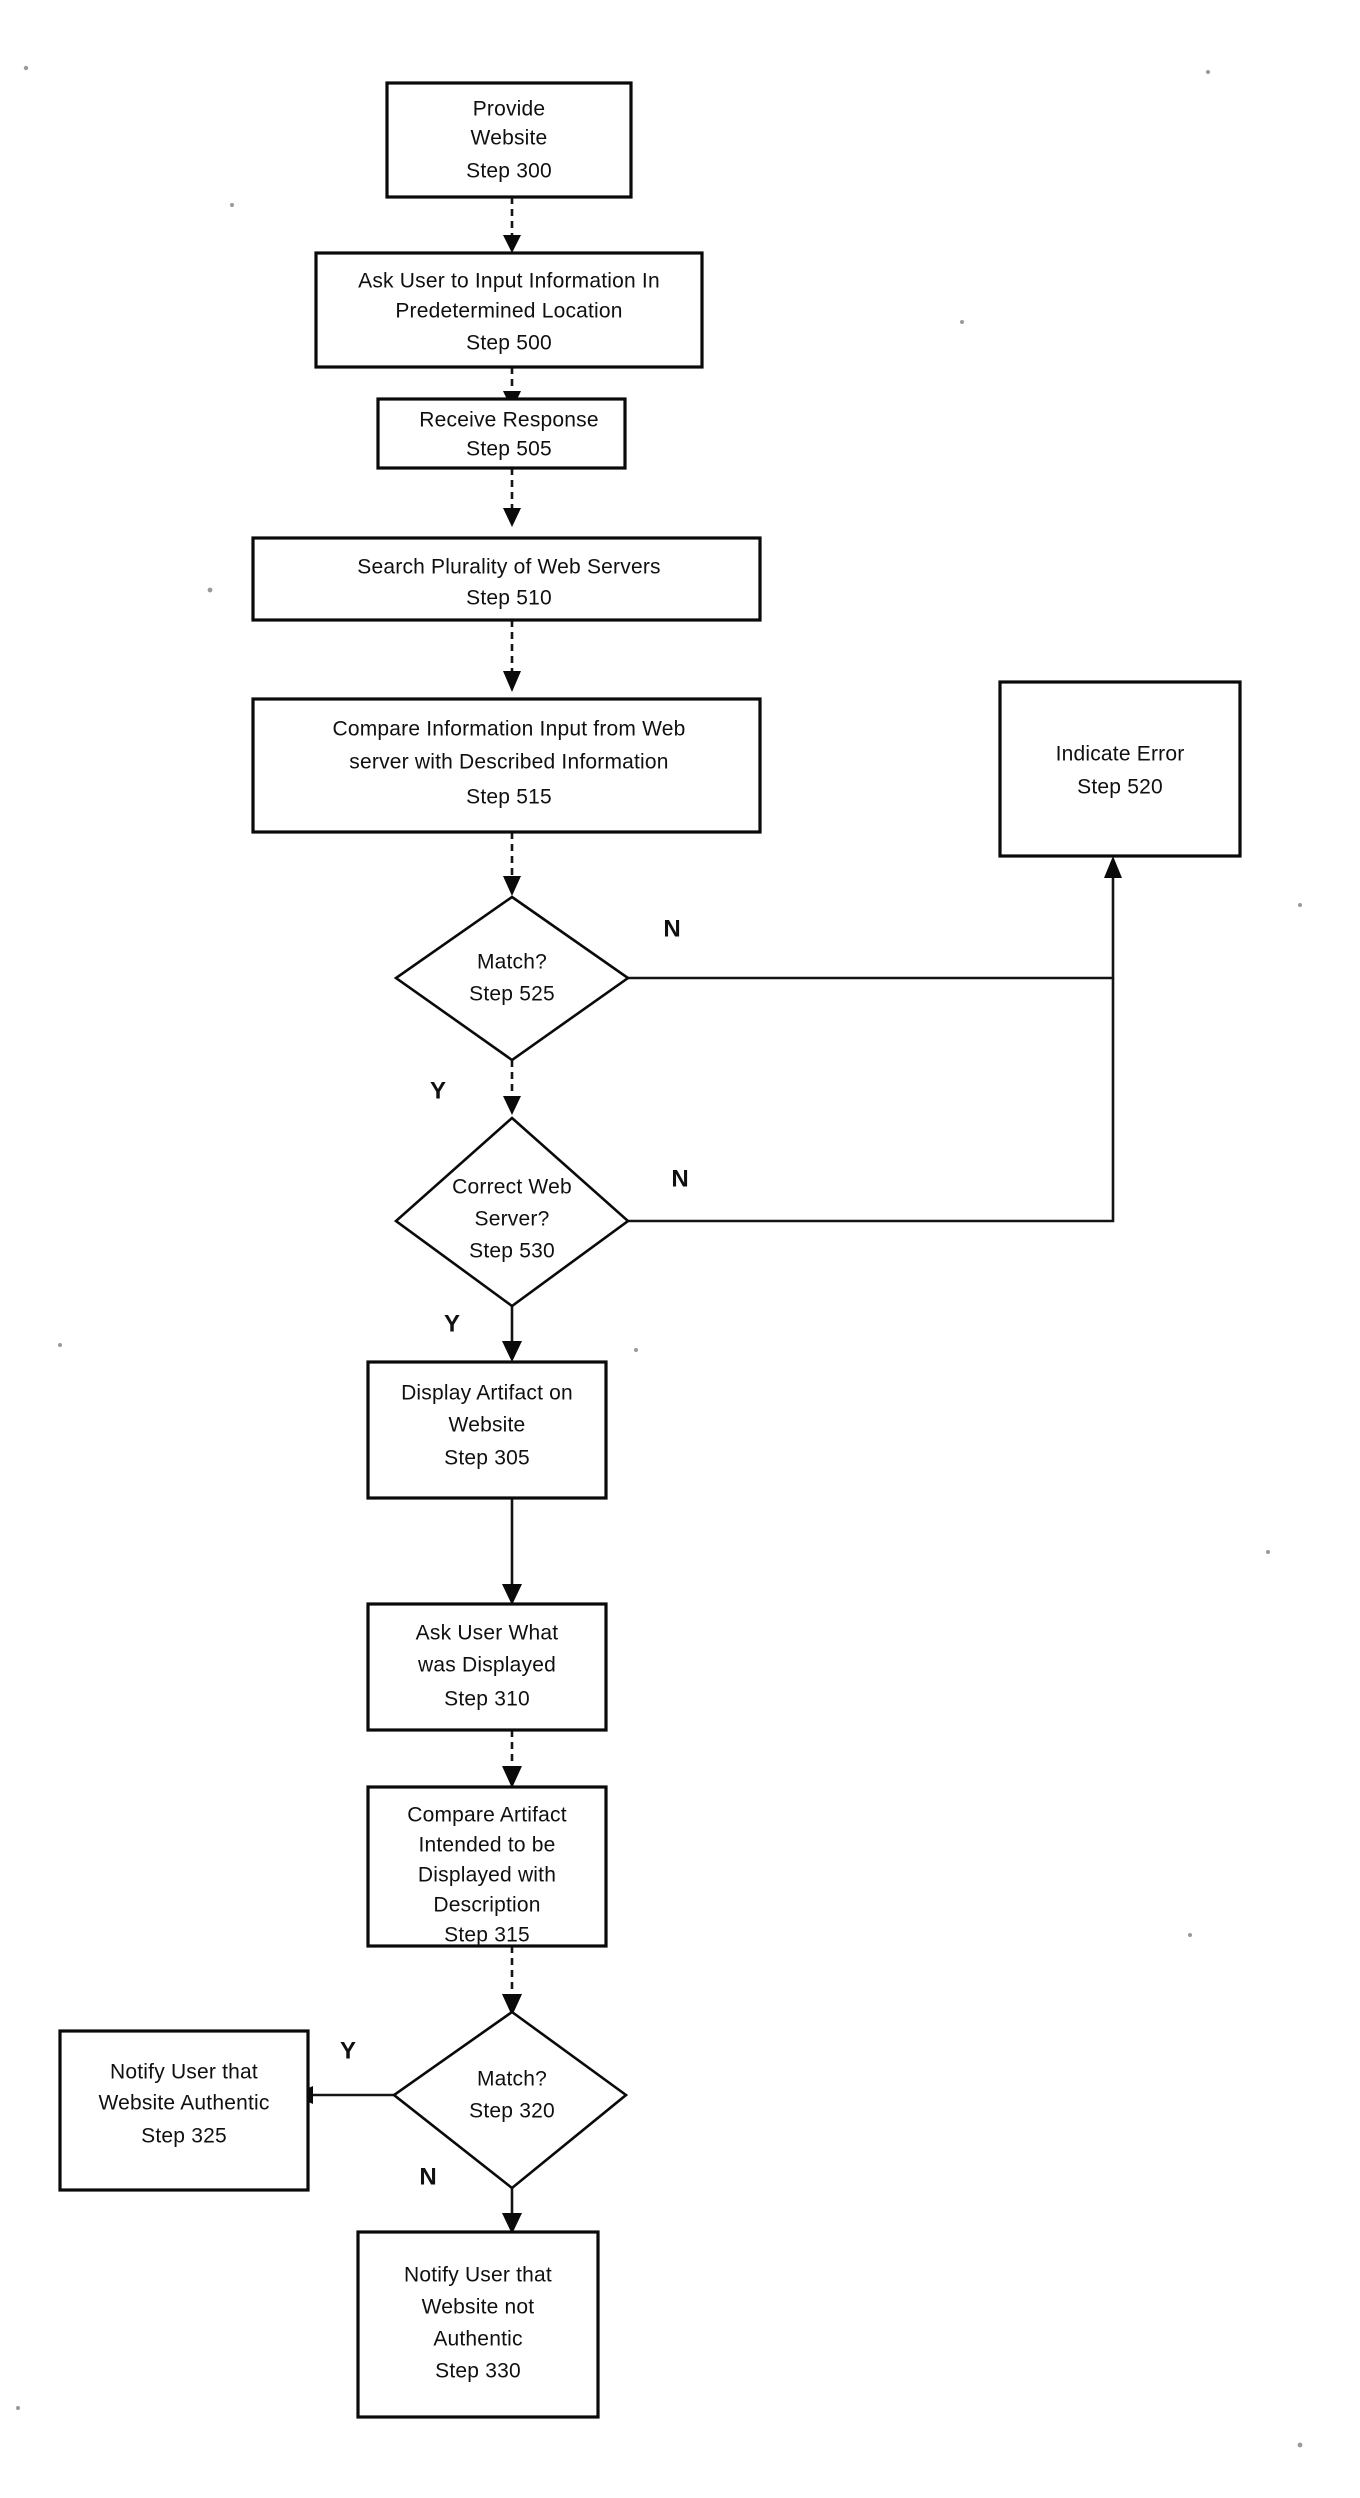 This screenshot has width=1360, height=2498. Describe the element at coordinates (348, 2050) in the screenshot. I see `branch-label-320-yes: Y` at that location.